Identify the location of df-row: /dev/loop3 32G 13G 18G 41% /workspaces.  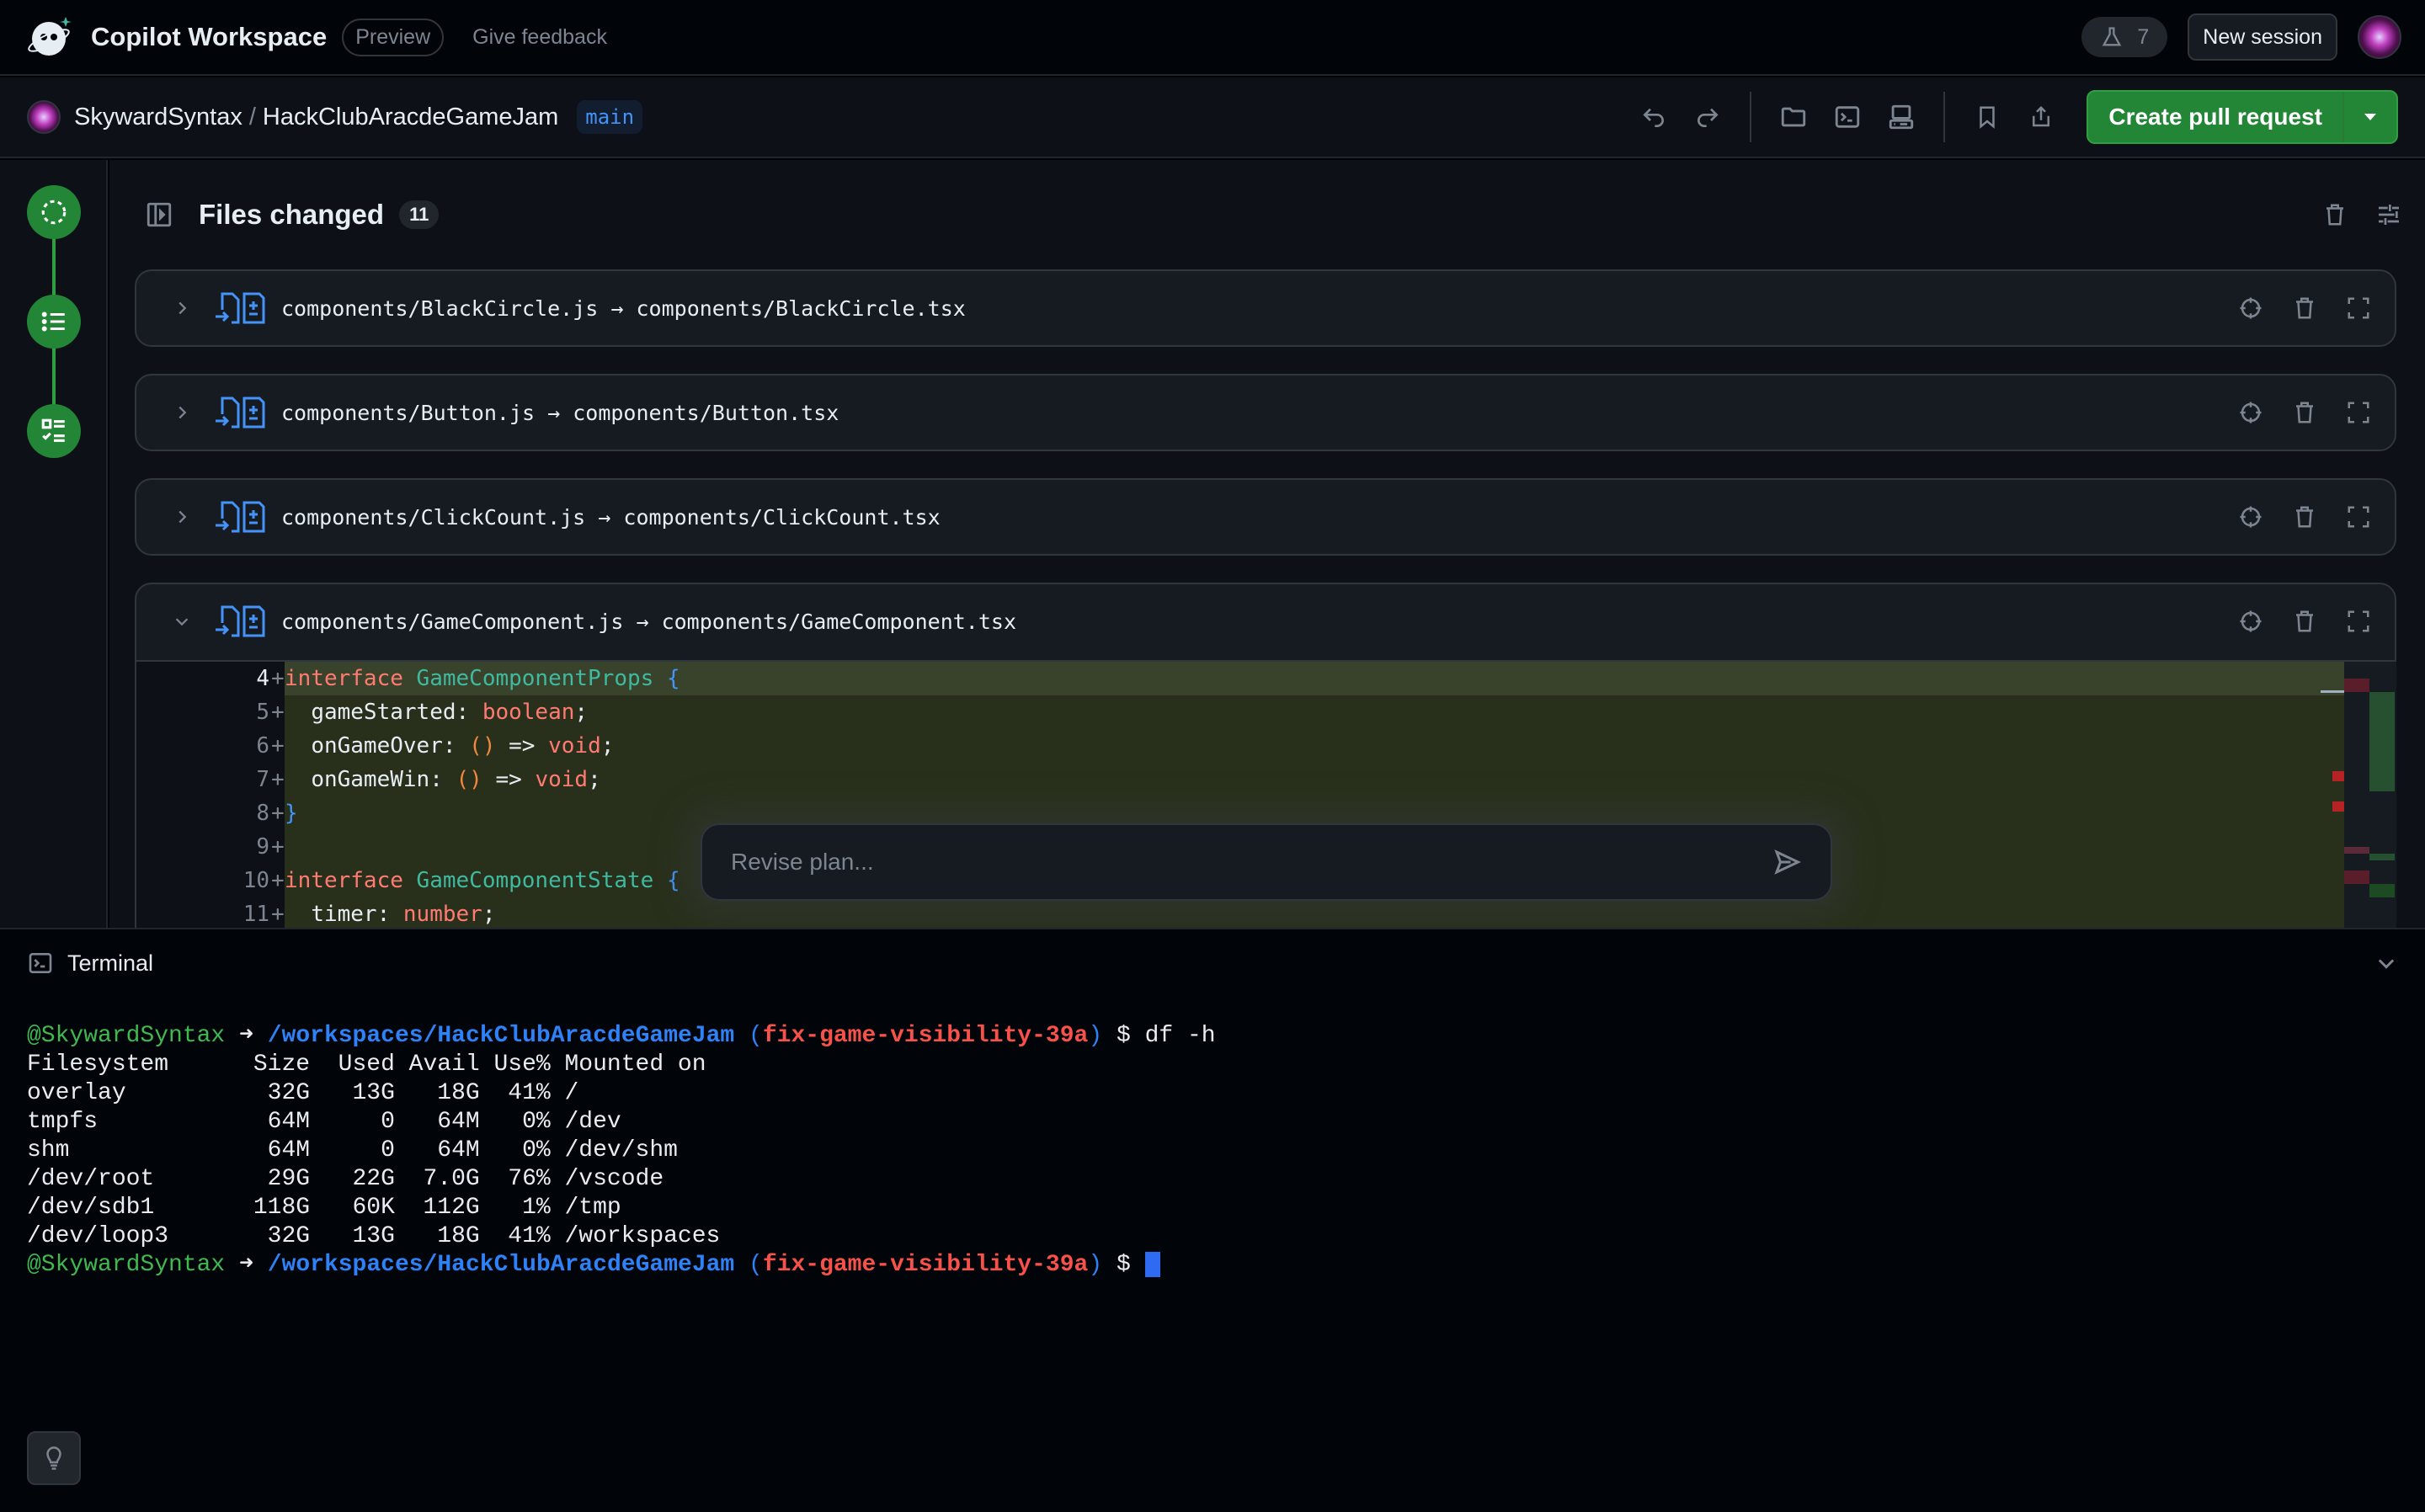
(374, 1236).